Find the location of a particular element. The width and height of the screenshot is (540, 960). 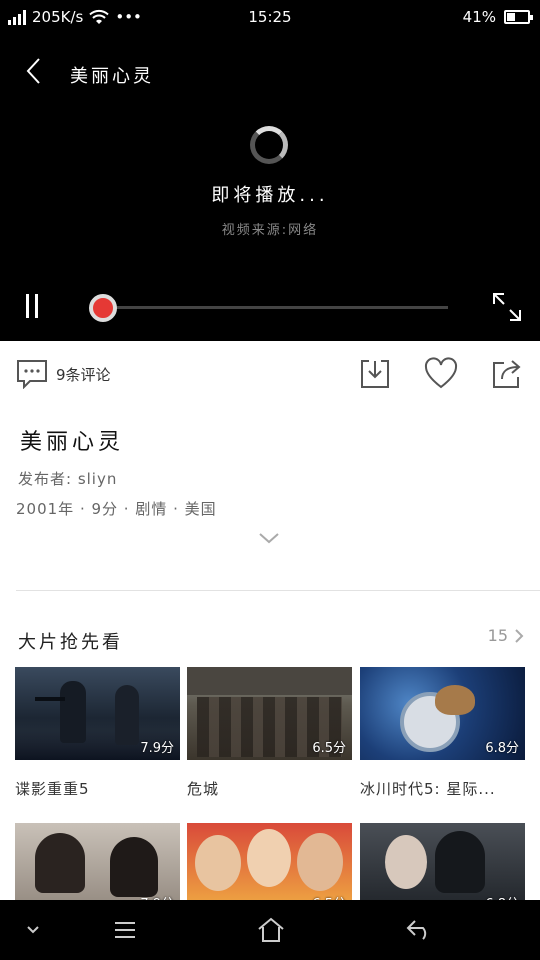

status-right: 41% is located at coordinates (497, 17).